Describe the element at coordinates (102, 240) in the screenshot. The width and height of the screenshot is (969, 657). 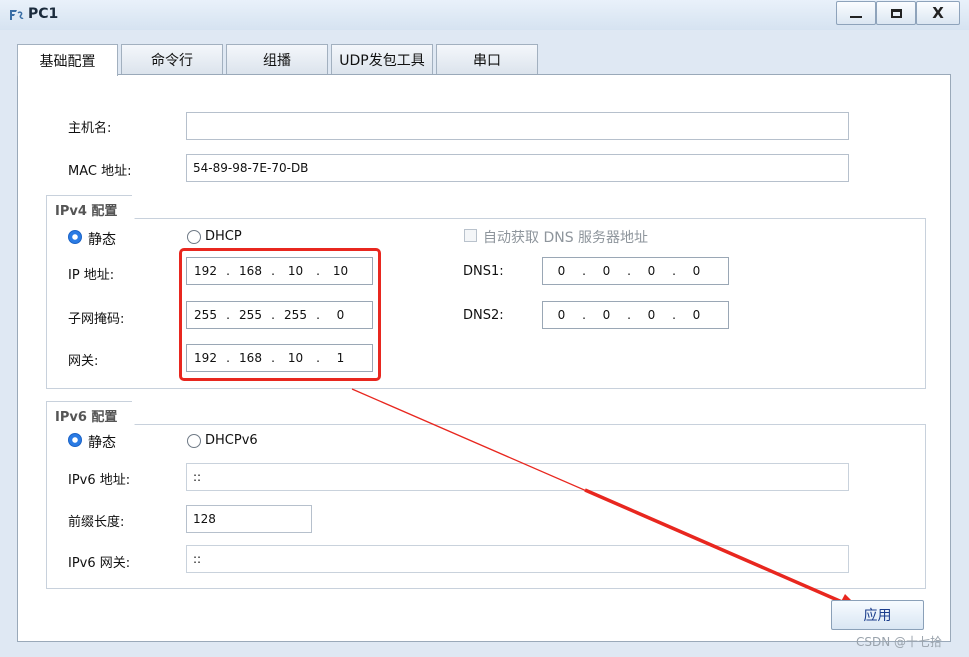
I see `ipv4-static-label: 静态` at that location.